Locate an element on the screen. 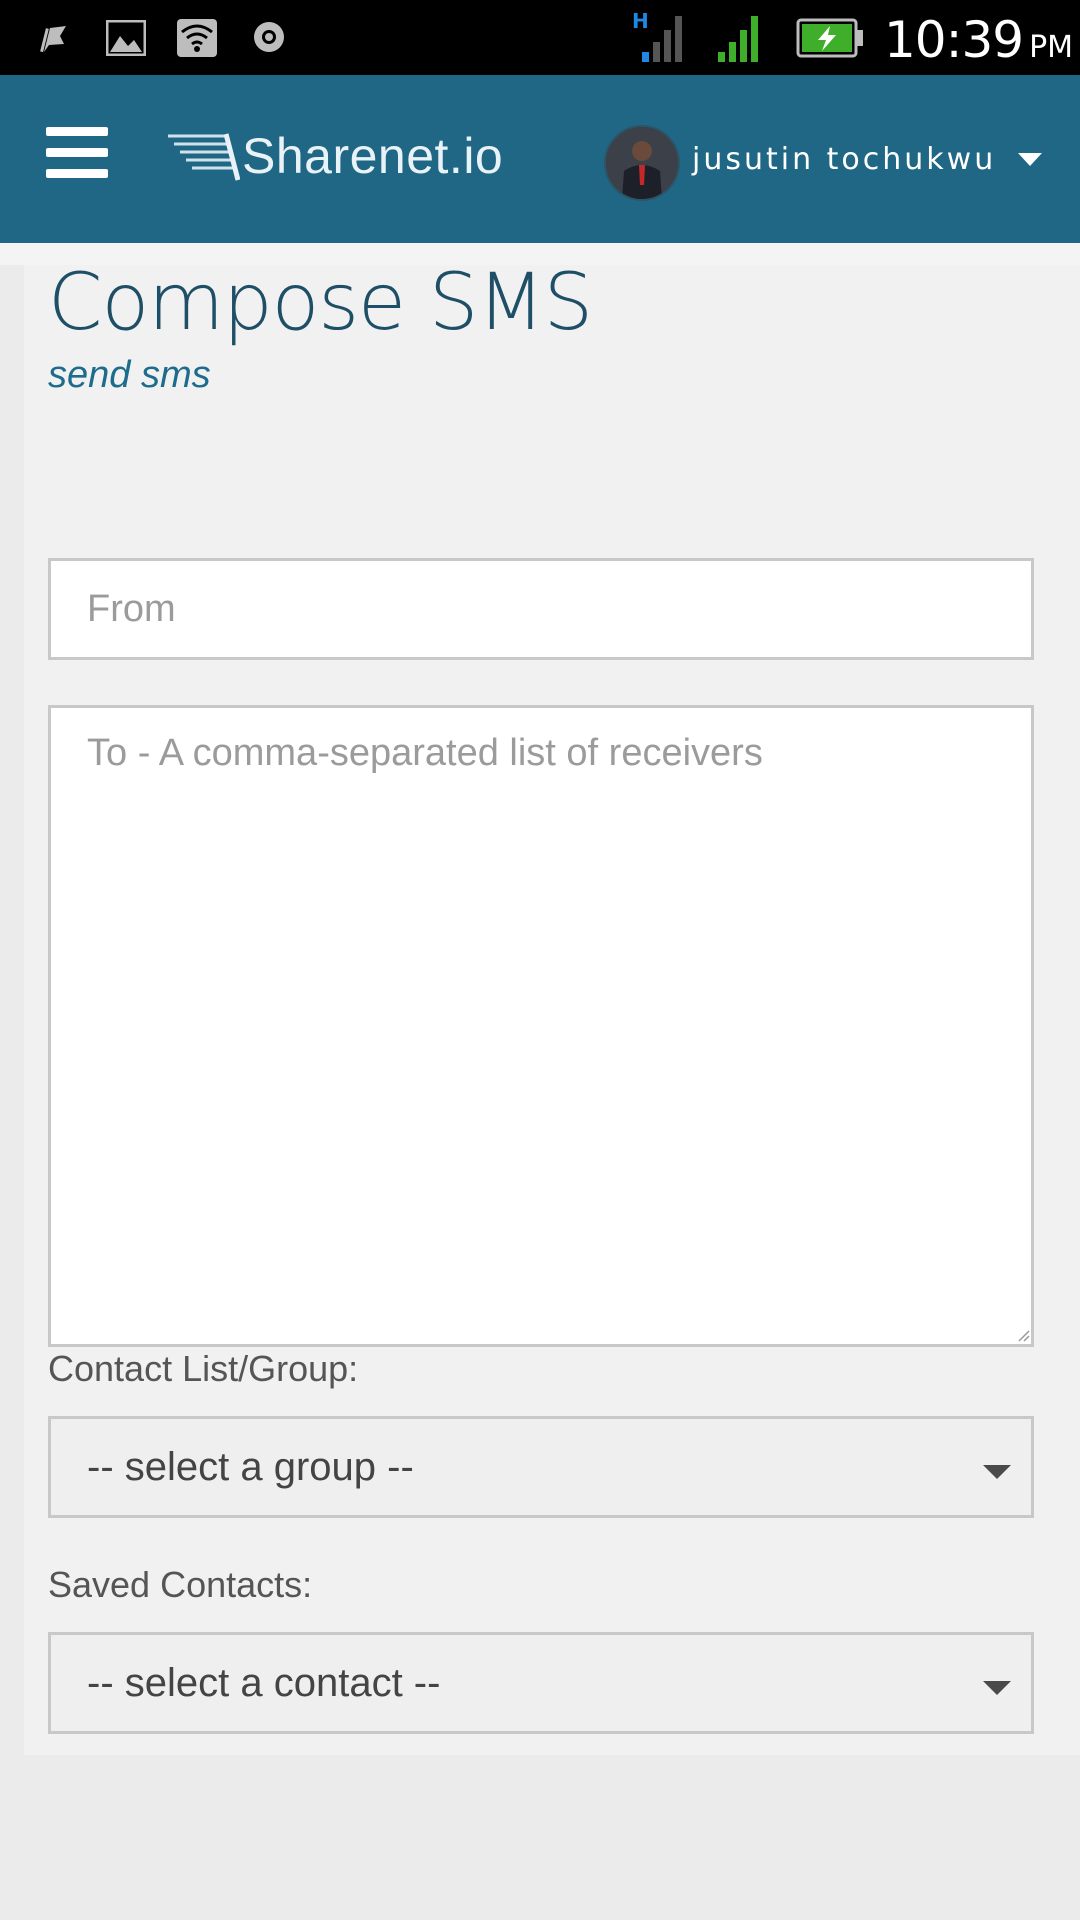 This screenshot has width=1080, height=1920. app-header: Sharenet.io jusutin tochukwu is located at coordinates (540, 159).